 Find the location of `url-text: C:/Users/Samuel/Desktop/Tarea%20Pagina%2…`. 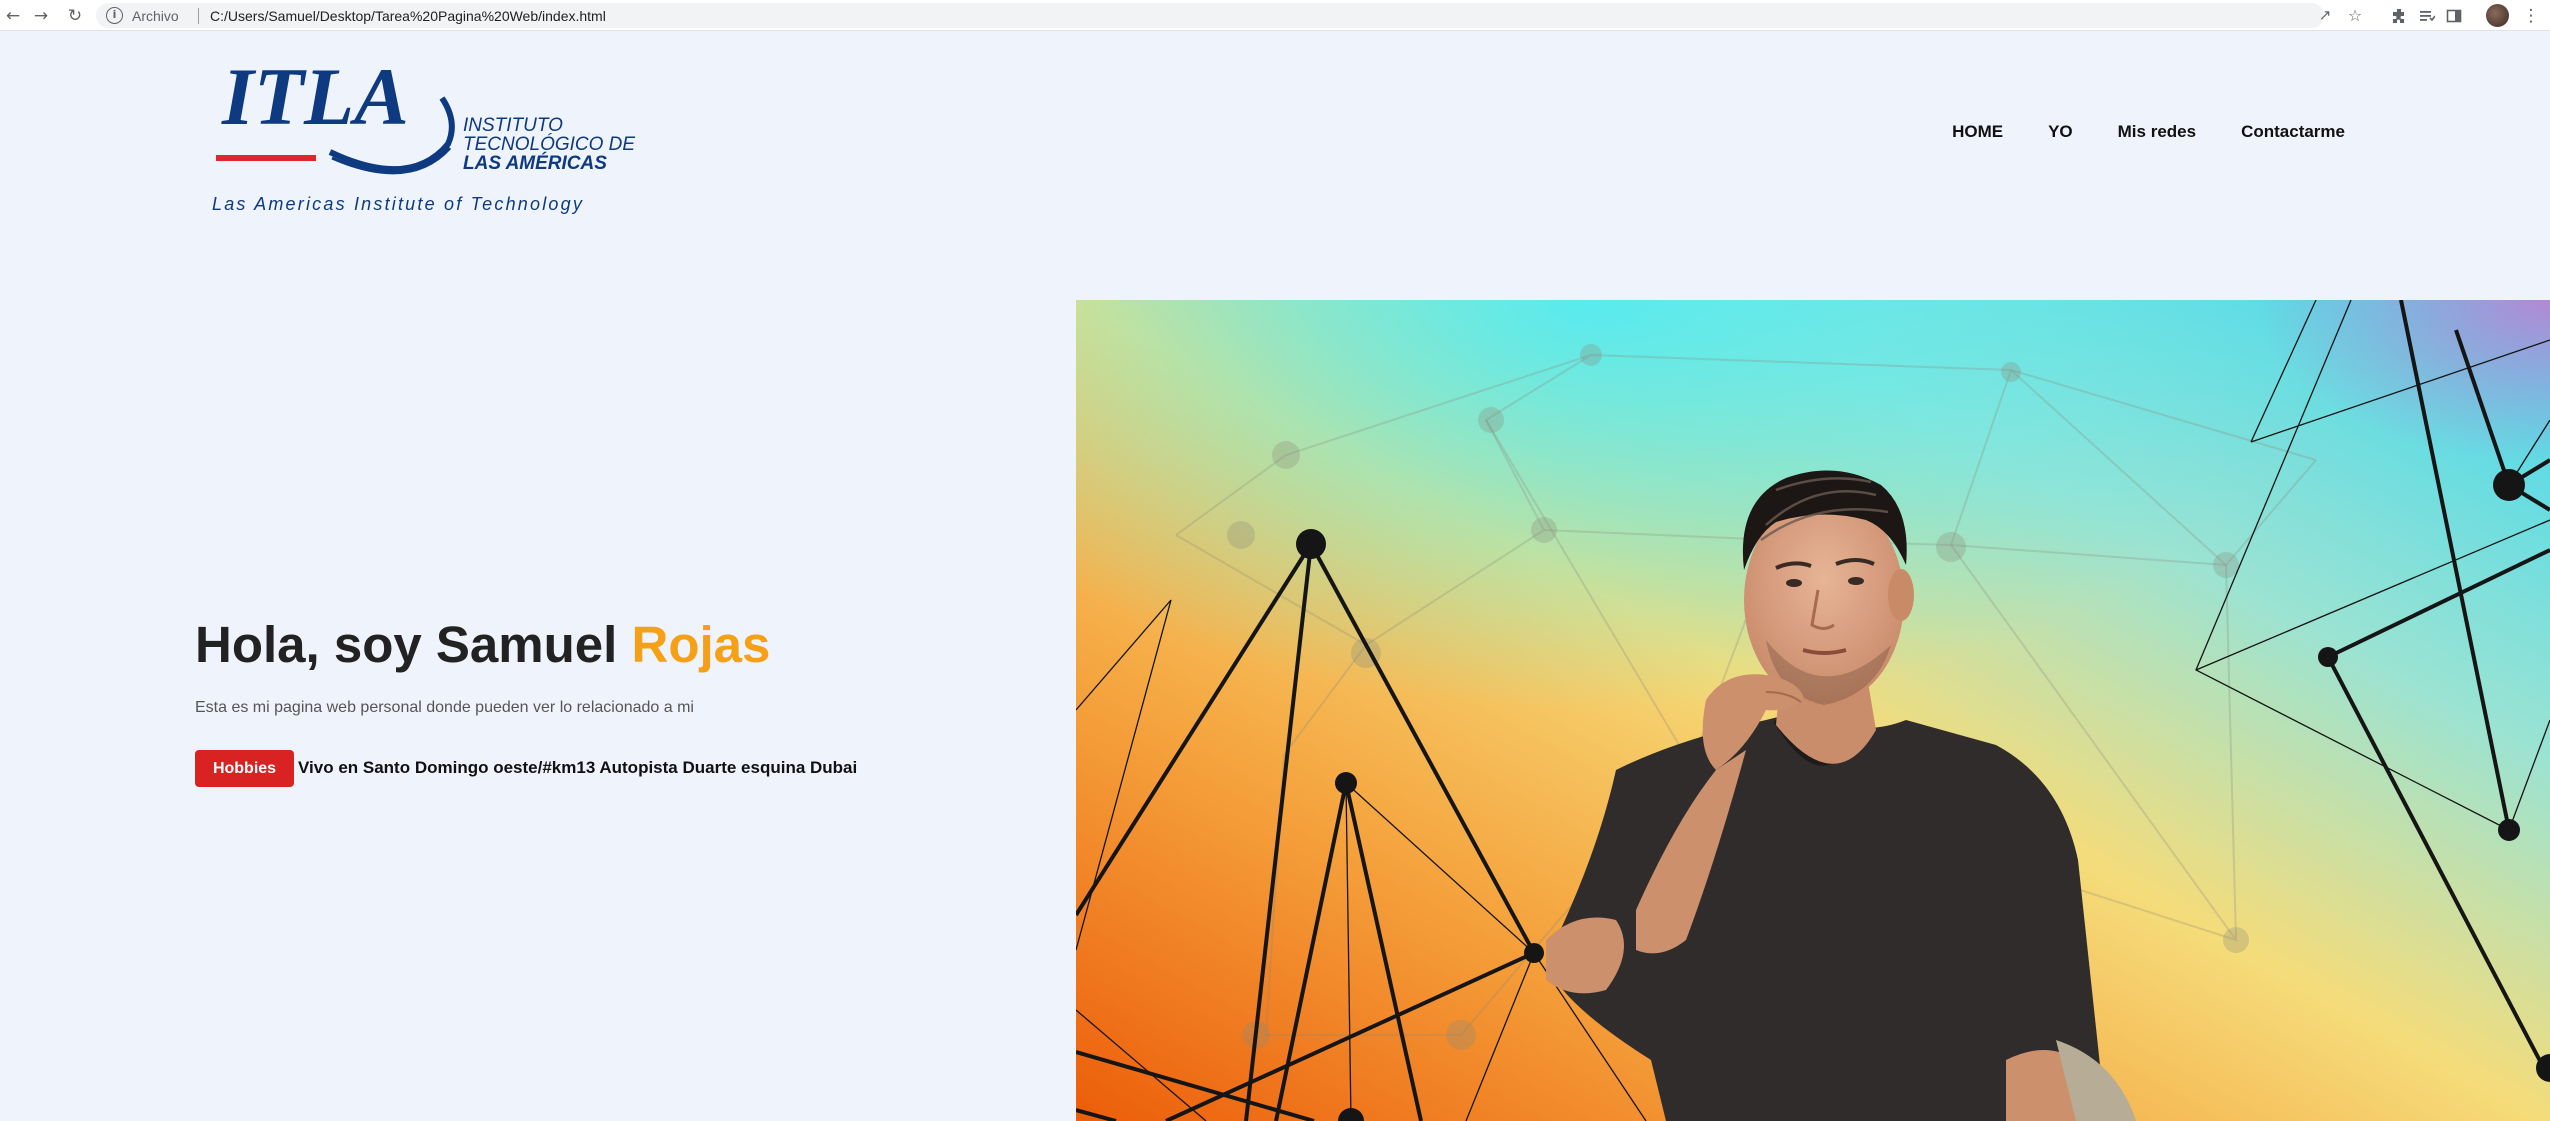

url-text: C:/Users/Samuel/Desktop/Tarea%20Pagina%2… is located at coordinates (408, 16).